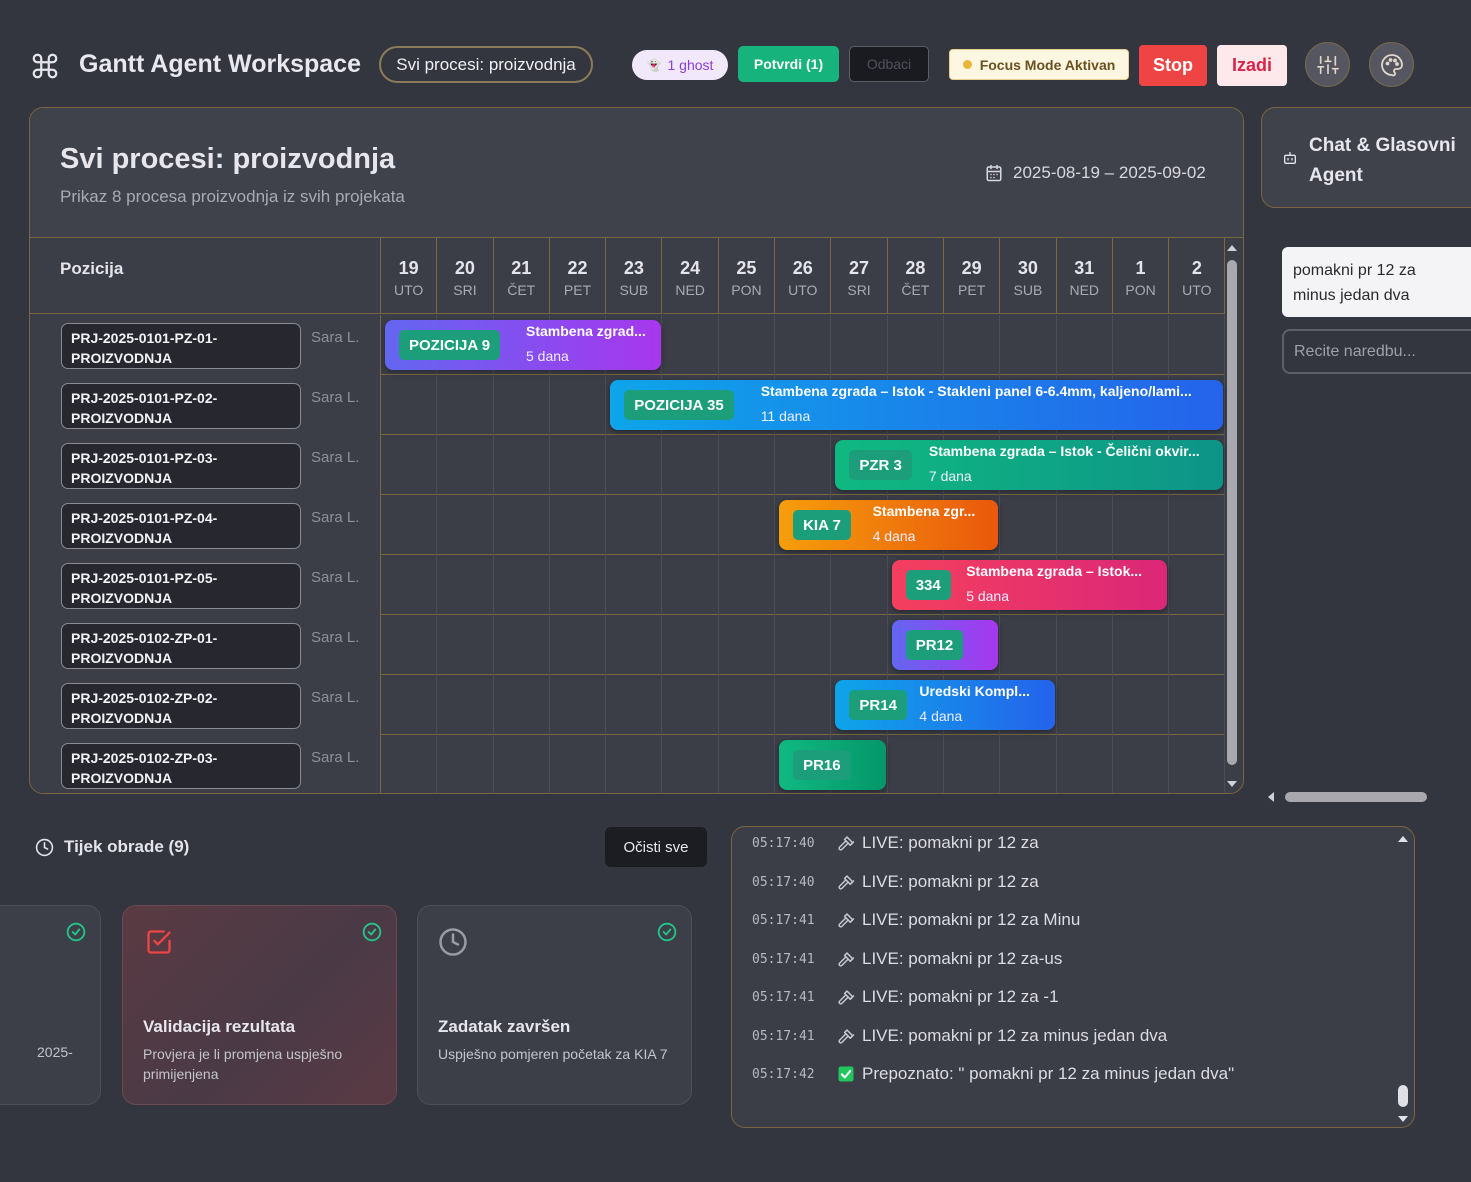 This screenshot has height=1182, width=1471. What do you see at coordinates (181, 766) in the screenshot?
I see `position-code: PRJ-2025-0102-ZP-03-PROIZVODNJA` at bounding box center [181, 766].